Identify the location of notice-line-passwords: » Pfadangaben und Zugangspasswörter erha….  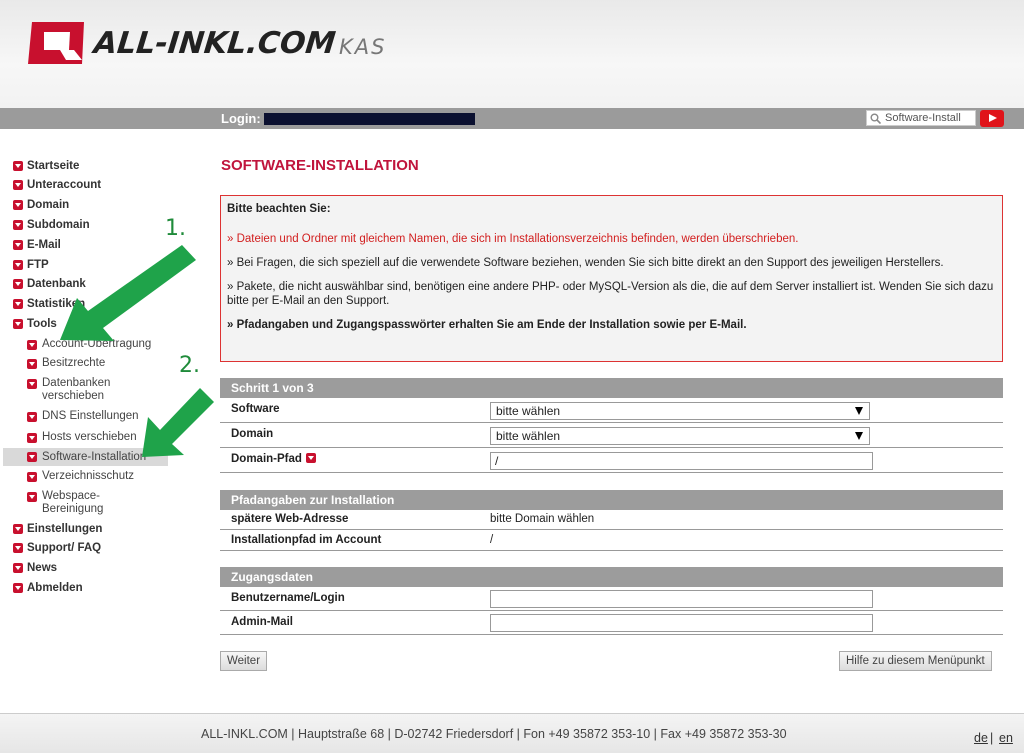
(487, 325).